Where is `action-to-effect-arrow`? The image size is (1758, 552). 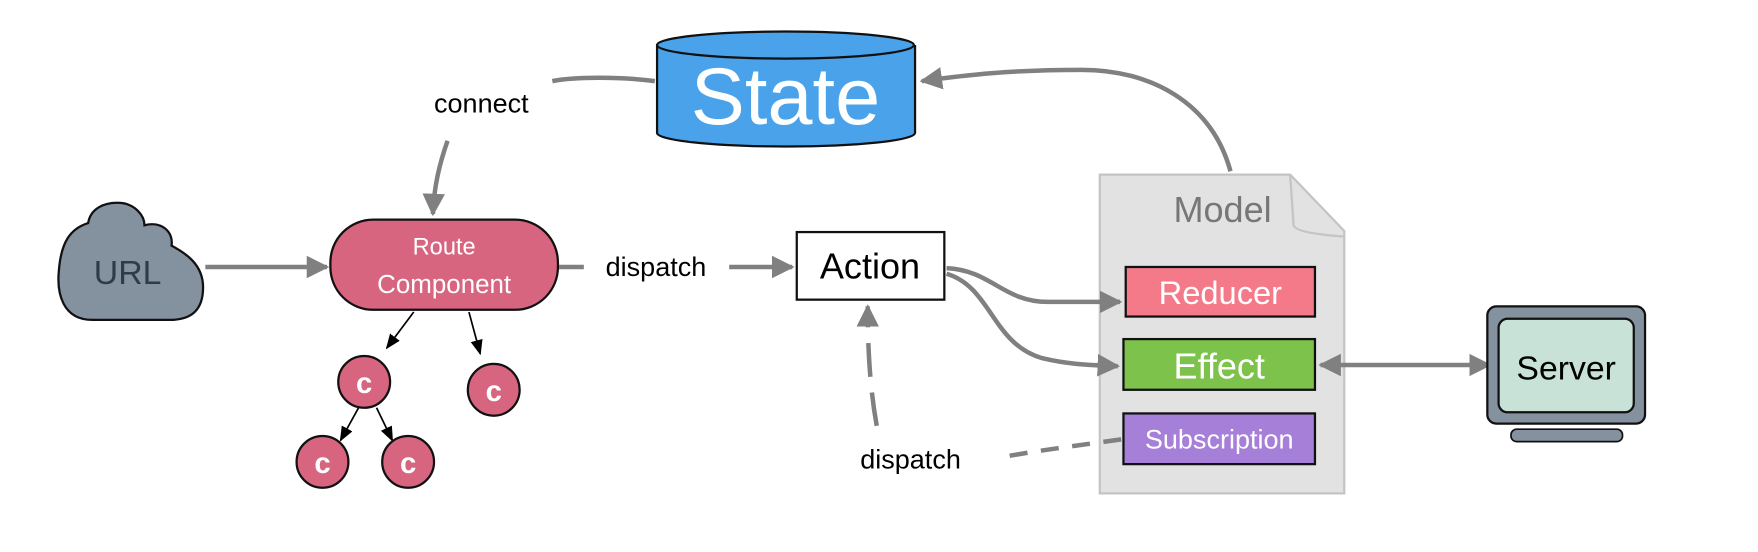 action-to-effect-arrow is located at coordinates (1033, 324).